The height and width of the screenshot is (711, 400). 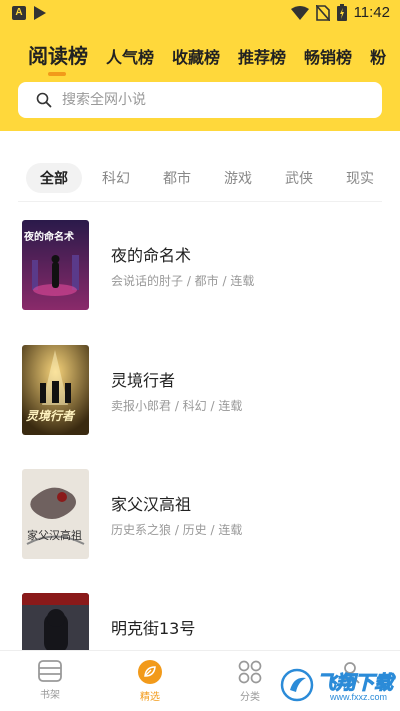 What do you see at coordinates (143, 380) in the screenshot?
I see `book-title: 灵境行者` at bounding box center [143, 380].